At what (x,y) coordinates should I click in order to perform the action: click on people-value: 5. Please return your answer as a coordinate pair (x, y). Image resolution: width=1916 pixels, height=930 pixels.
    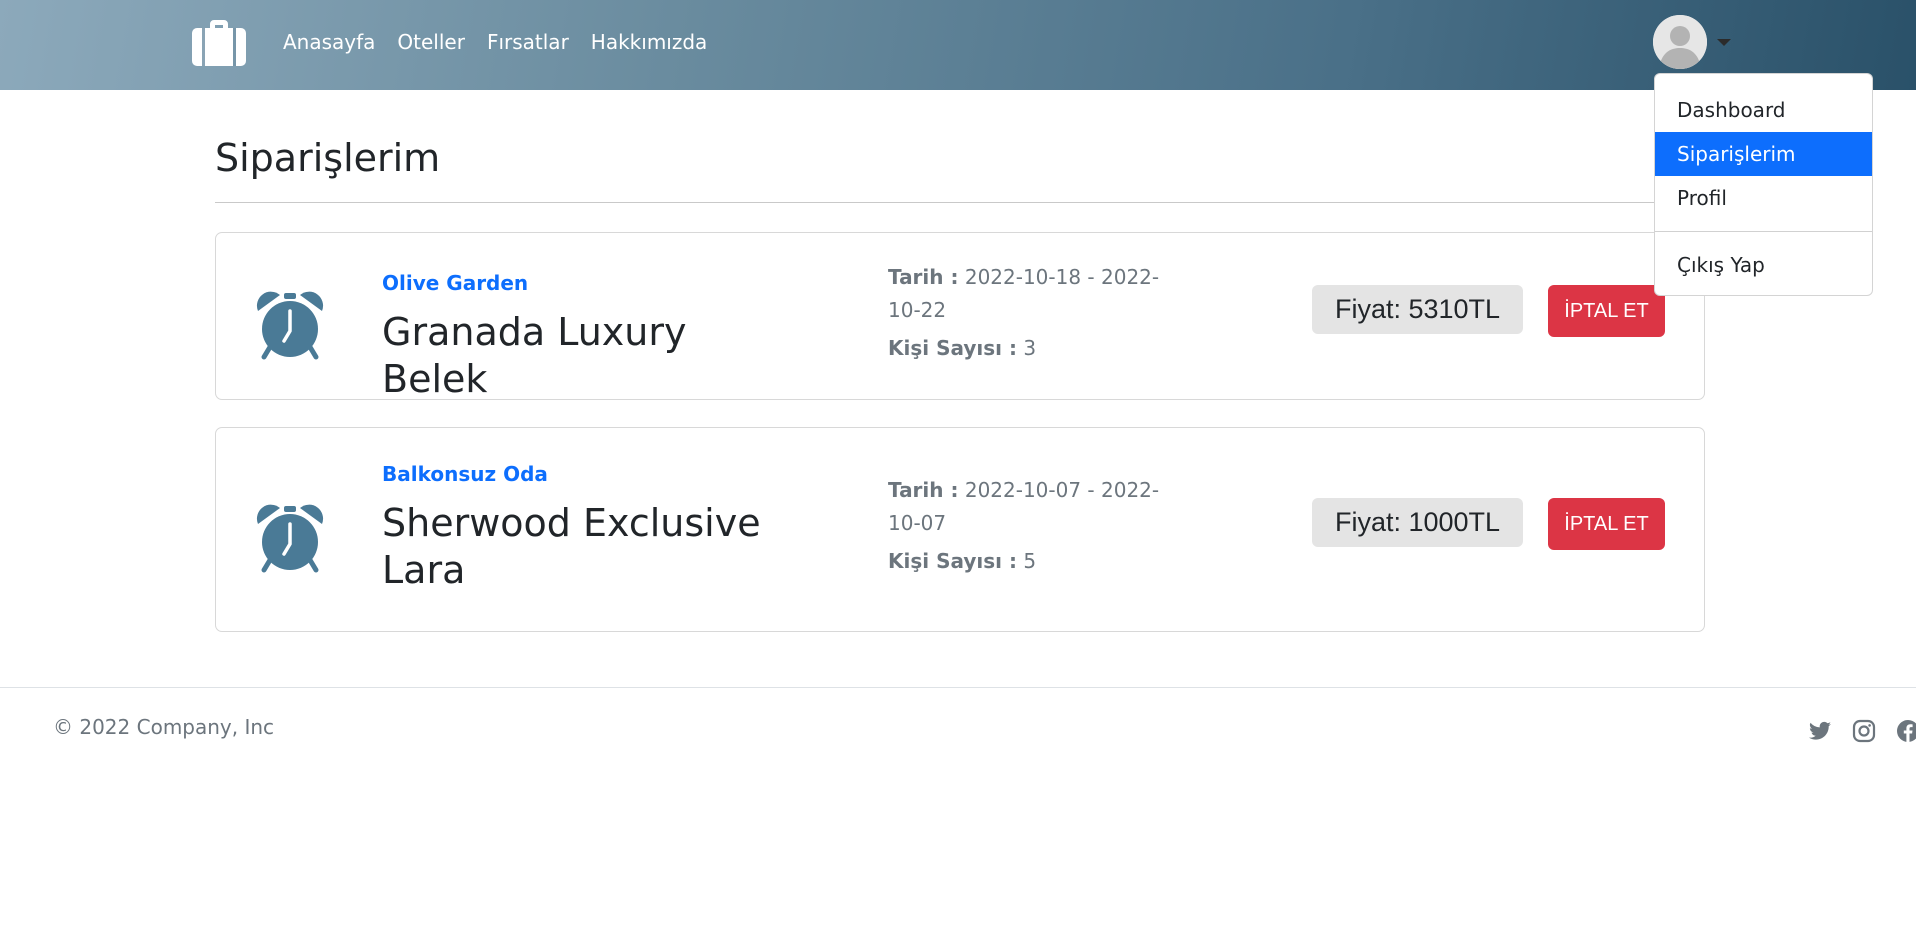
    Looking at the image, I should click on (1030, 561).